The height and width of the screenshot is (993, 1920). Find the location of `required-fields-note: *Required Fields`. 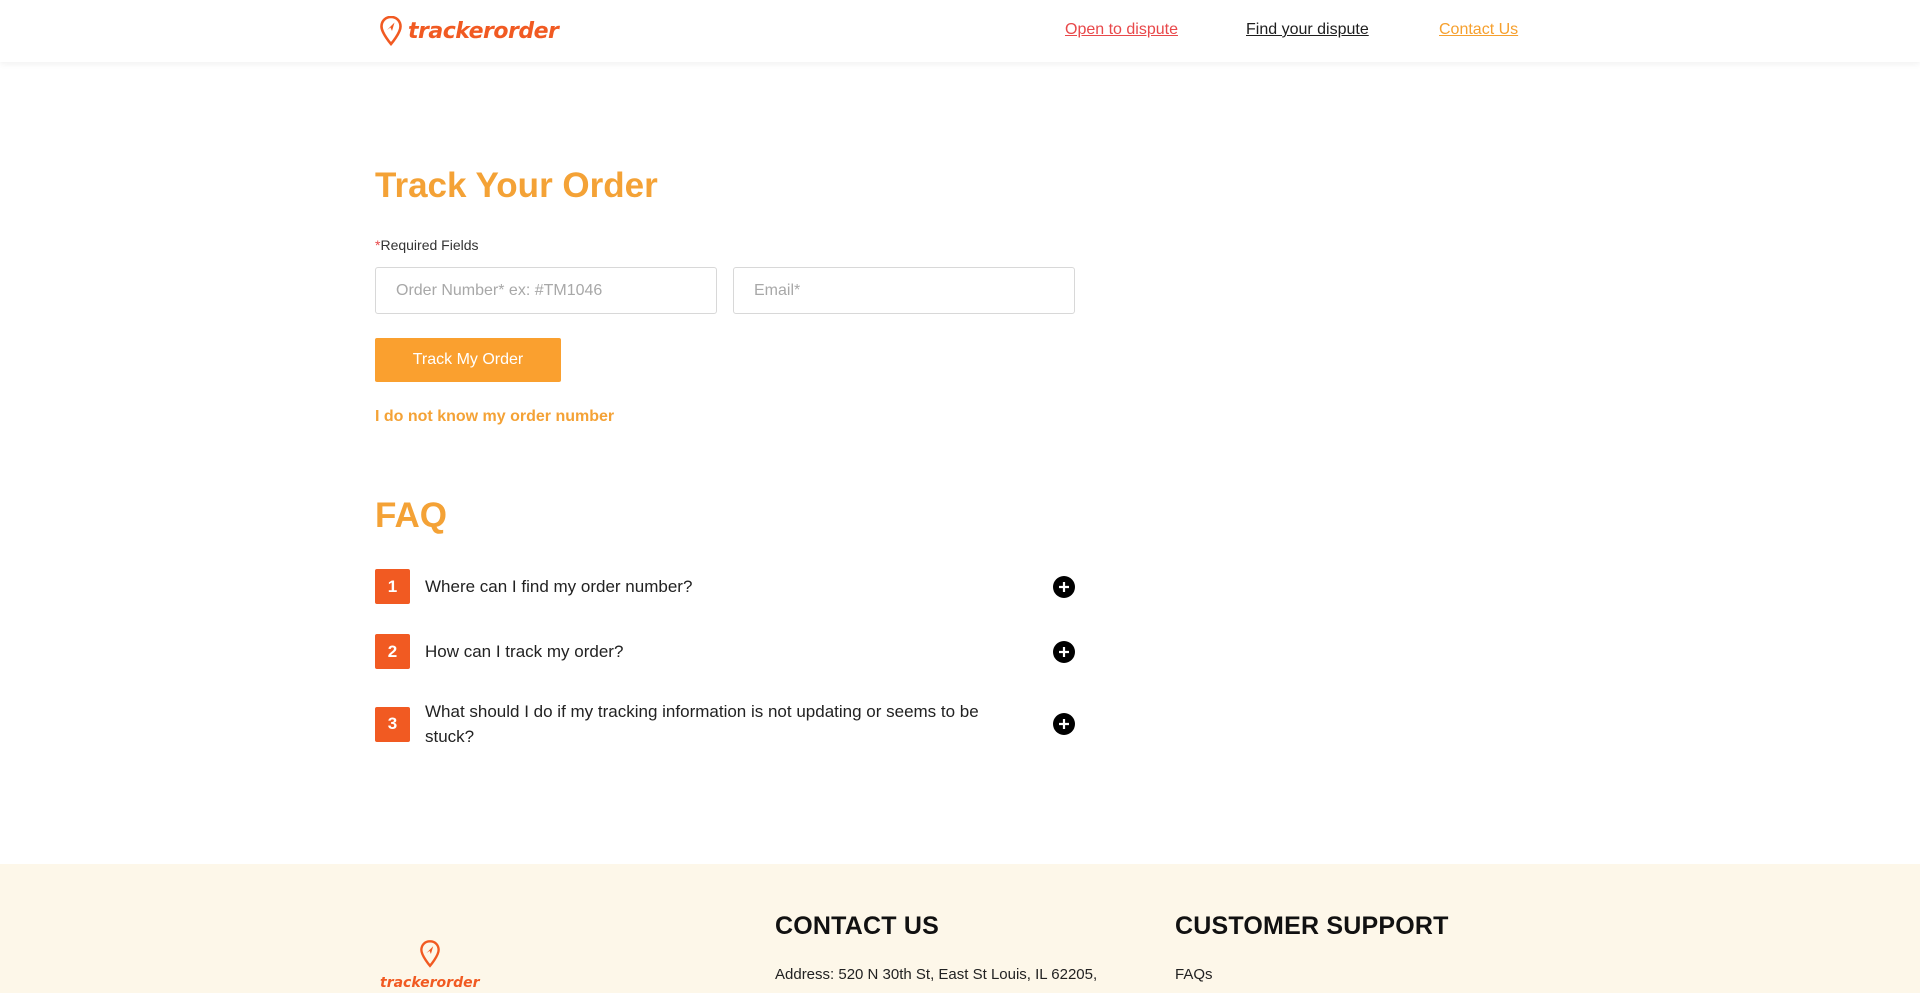

required-fields-note: *Required Fields is located at coordinates (427, 245).